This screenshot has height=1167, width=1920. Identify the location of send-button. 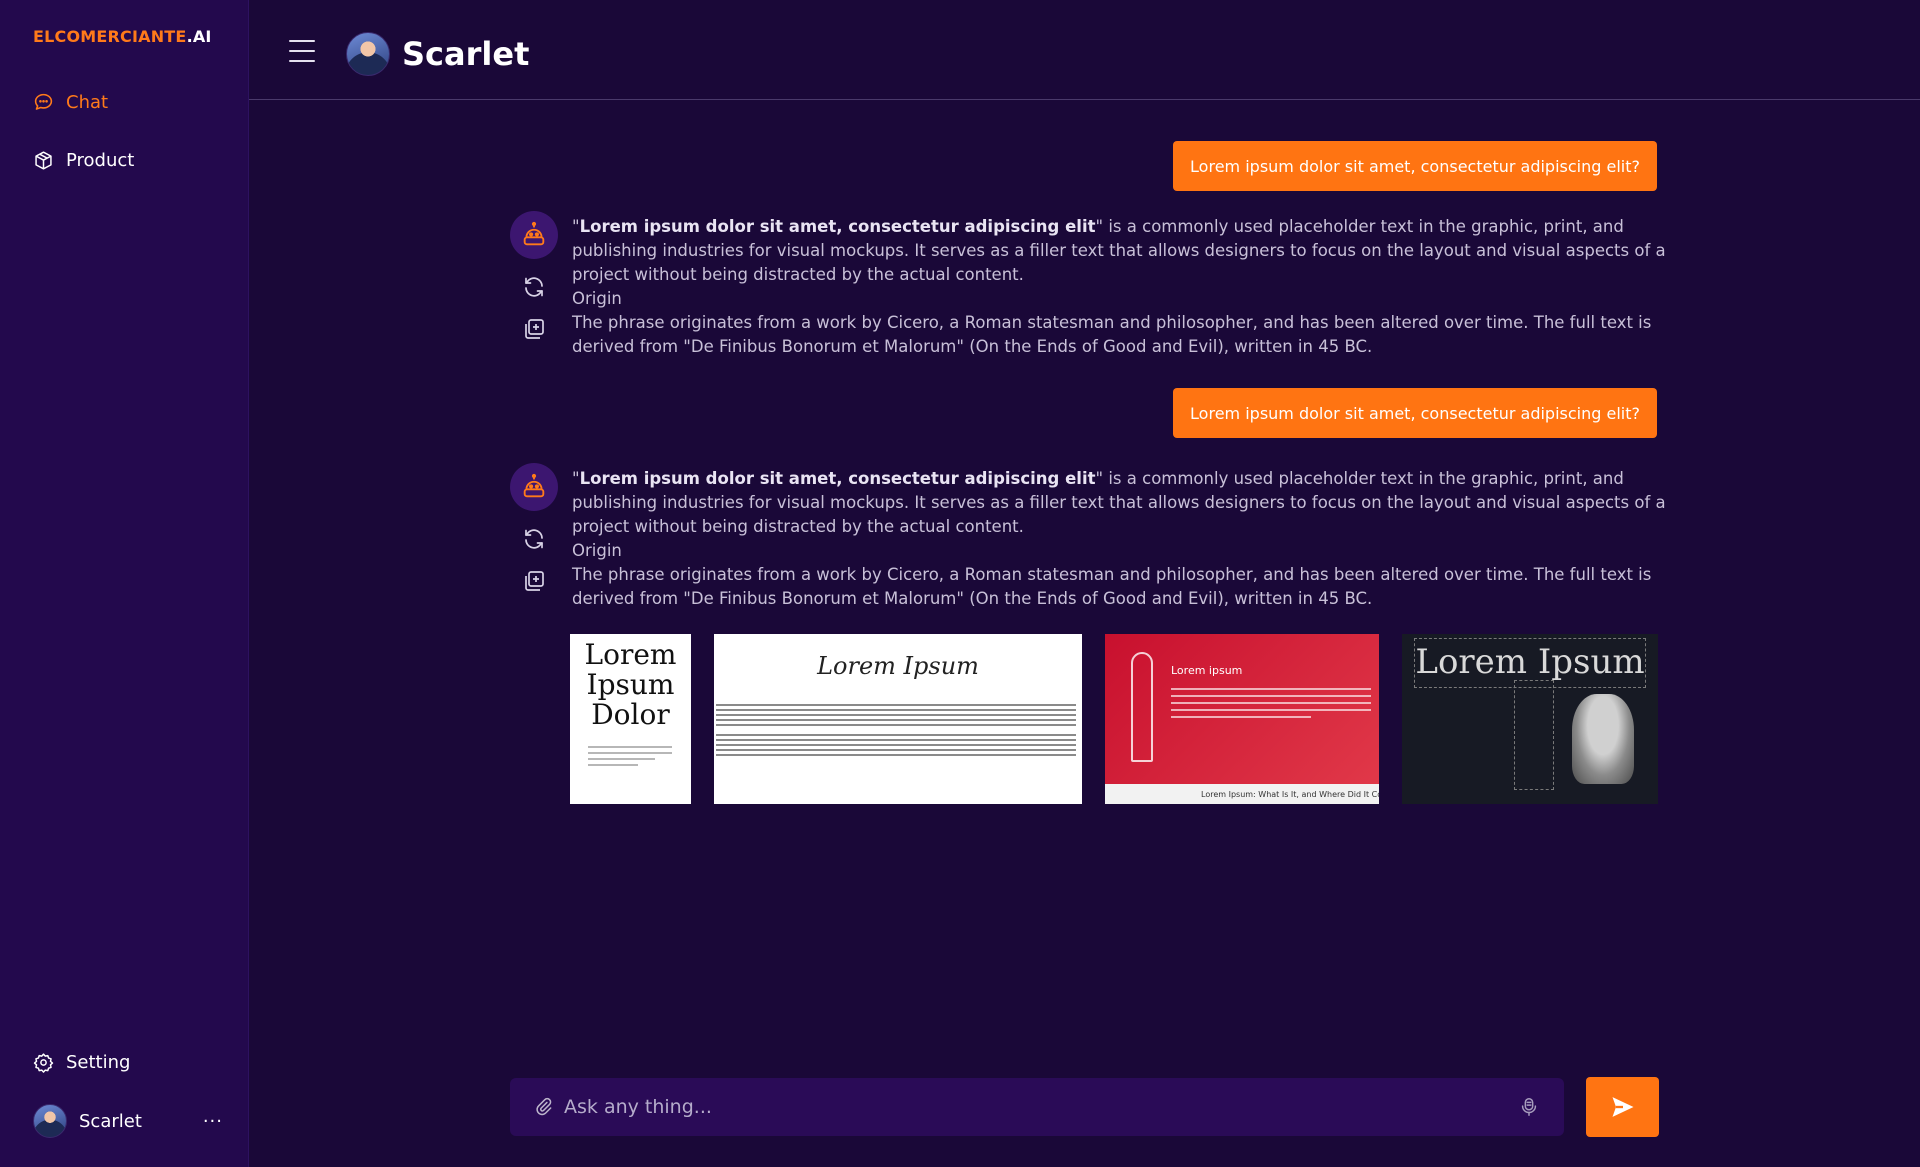
(1622, 1107).